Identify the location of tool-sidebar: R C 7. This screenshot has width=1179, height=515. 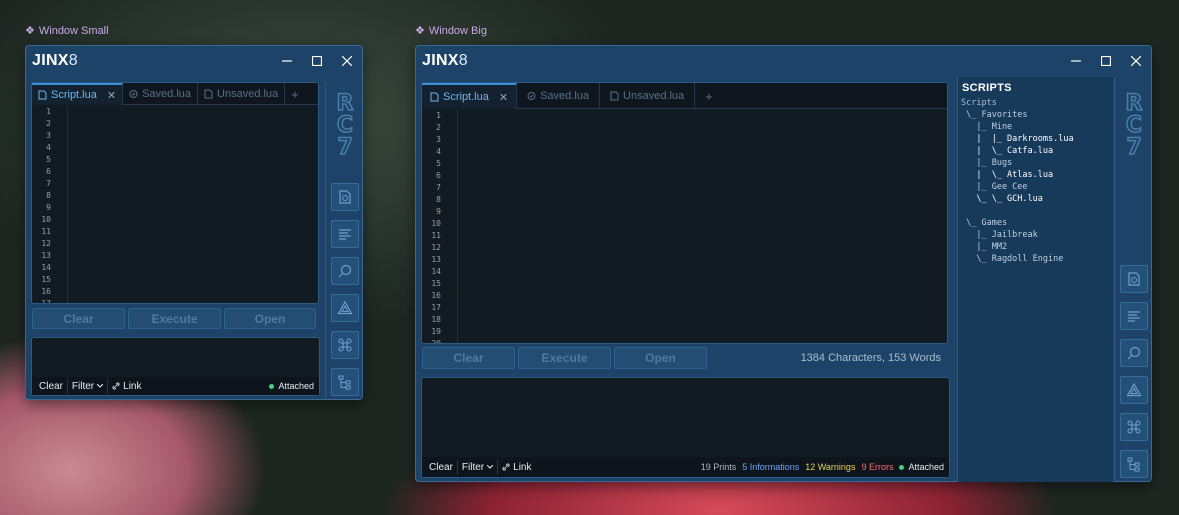
(344, 241).